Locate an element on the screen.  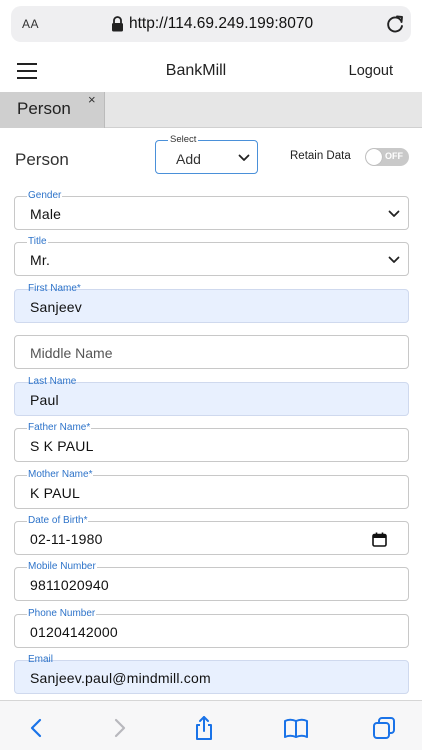
toggle-state-text: OFF is located at coordinates (394, 156).